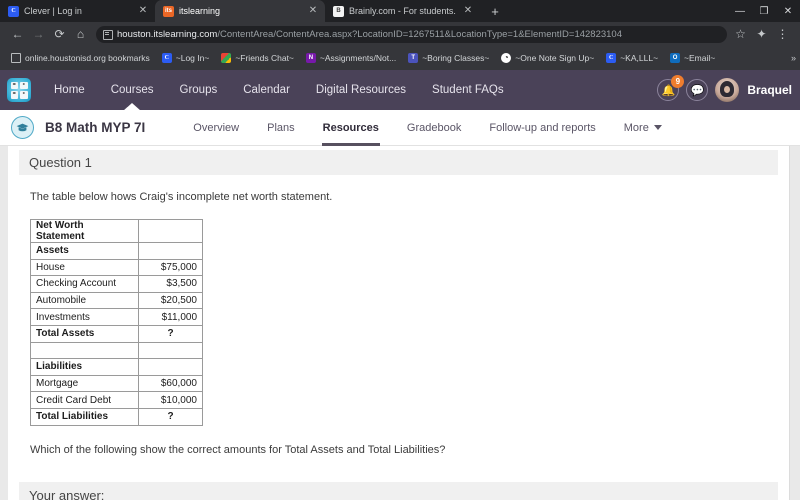  I want to click on answer-section-header: Your answer:, so click(398, 490).